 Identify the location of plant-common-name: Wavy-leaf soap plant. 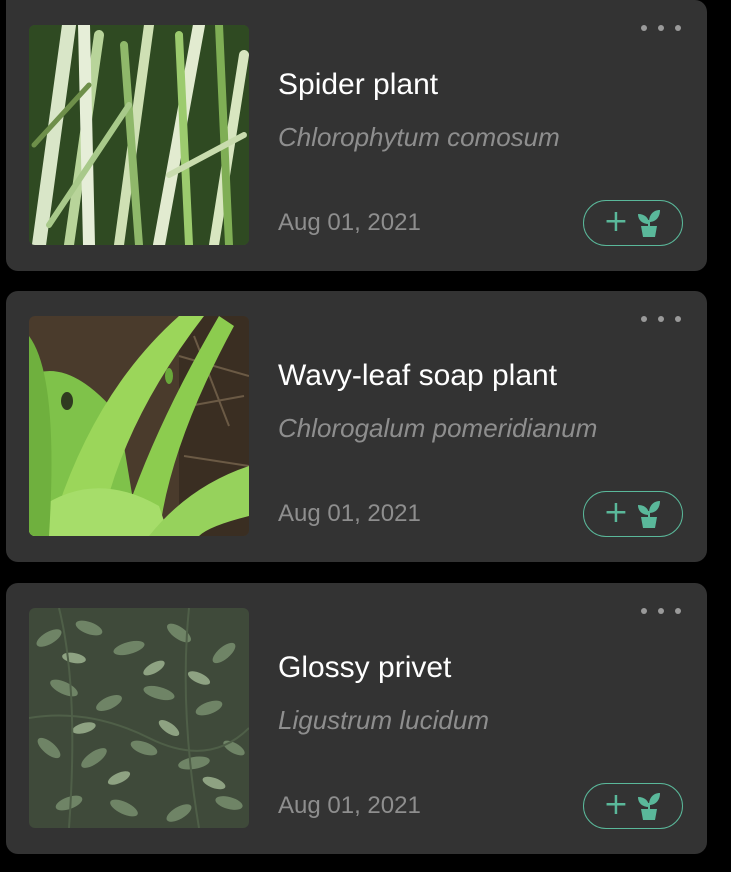
(418, 375).